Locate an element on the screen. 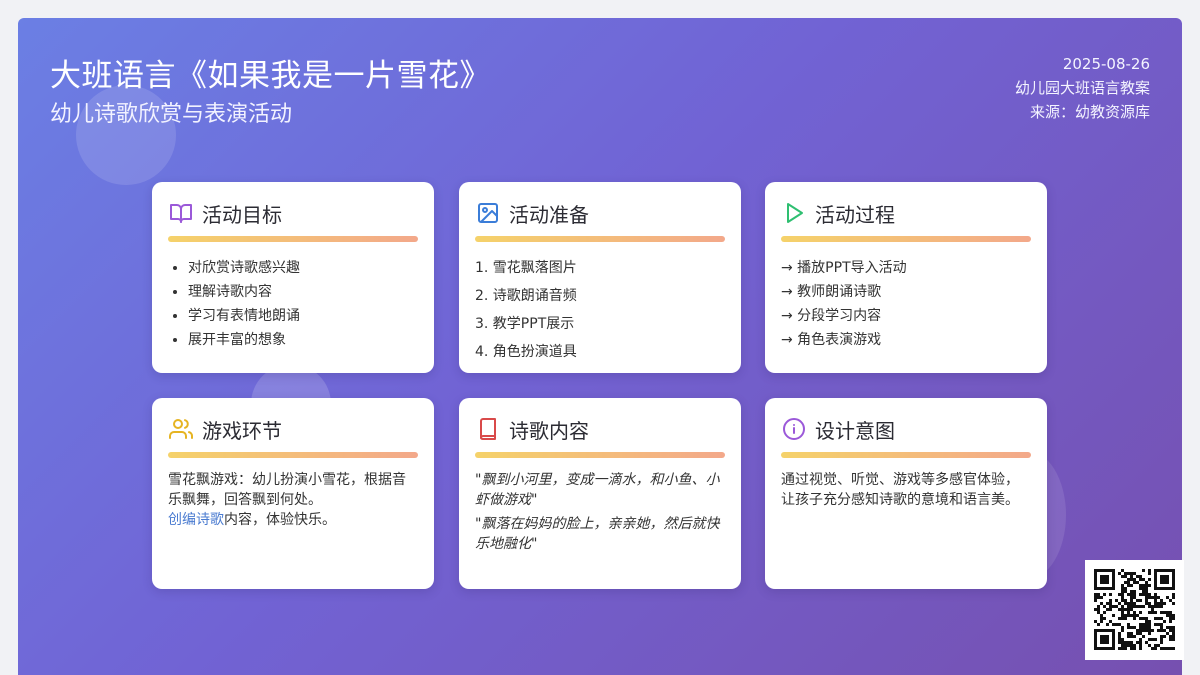  game-description: 雪花飘游戏：幼儿扮演小雪花，根据音乐飘舞，回答飘到何处。创编诗歌内容，体验快乐。 is located at coordinates (293, 500).